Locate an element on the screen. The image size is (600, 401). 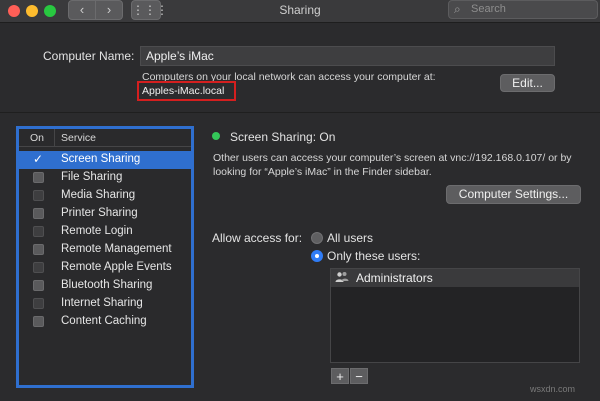
service-label: Printer Sharing is located at coordinates (99, 213).